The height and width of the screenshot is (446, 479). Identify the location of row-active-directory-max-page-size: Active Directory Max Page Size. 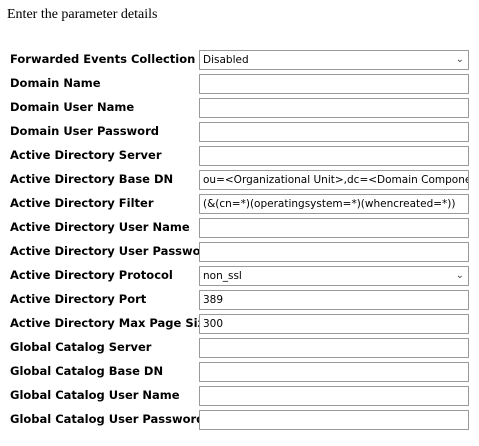
(239, 324).